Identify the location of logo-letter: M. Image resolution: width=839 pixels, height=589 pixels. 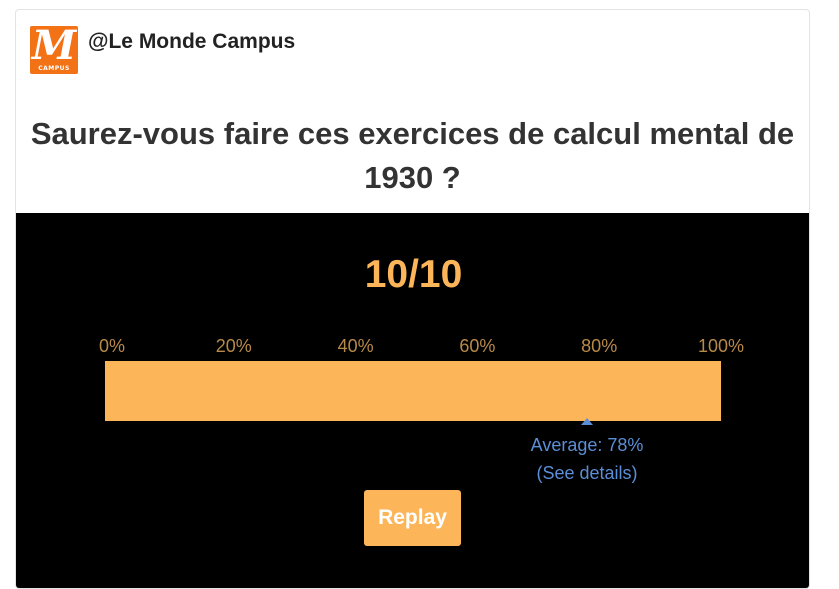
(54, 47).